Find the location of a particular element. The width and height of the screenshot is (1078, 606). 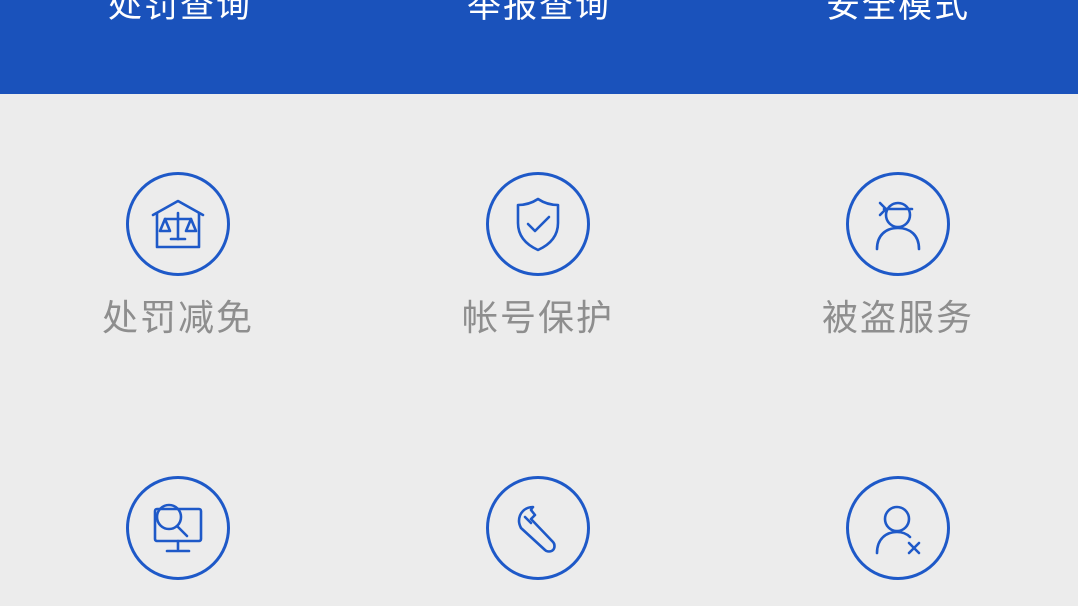

account-protection-item: 帐号保护 is located at coordinates (538, 257).